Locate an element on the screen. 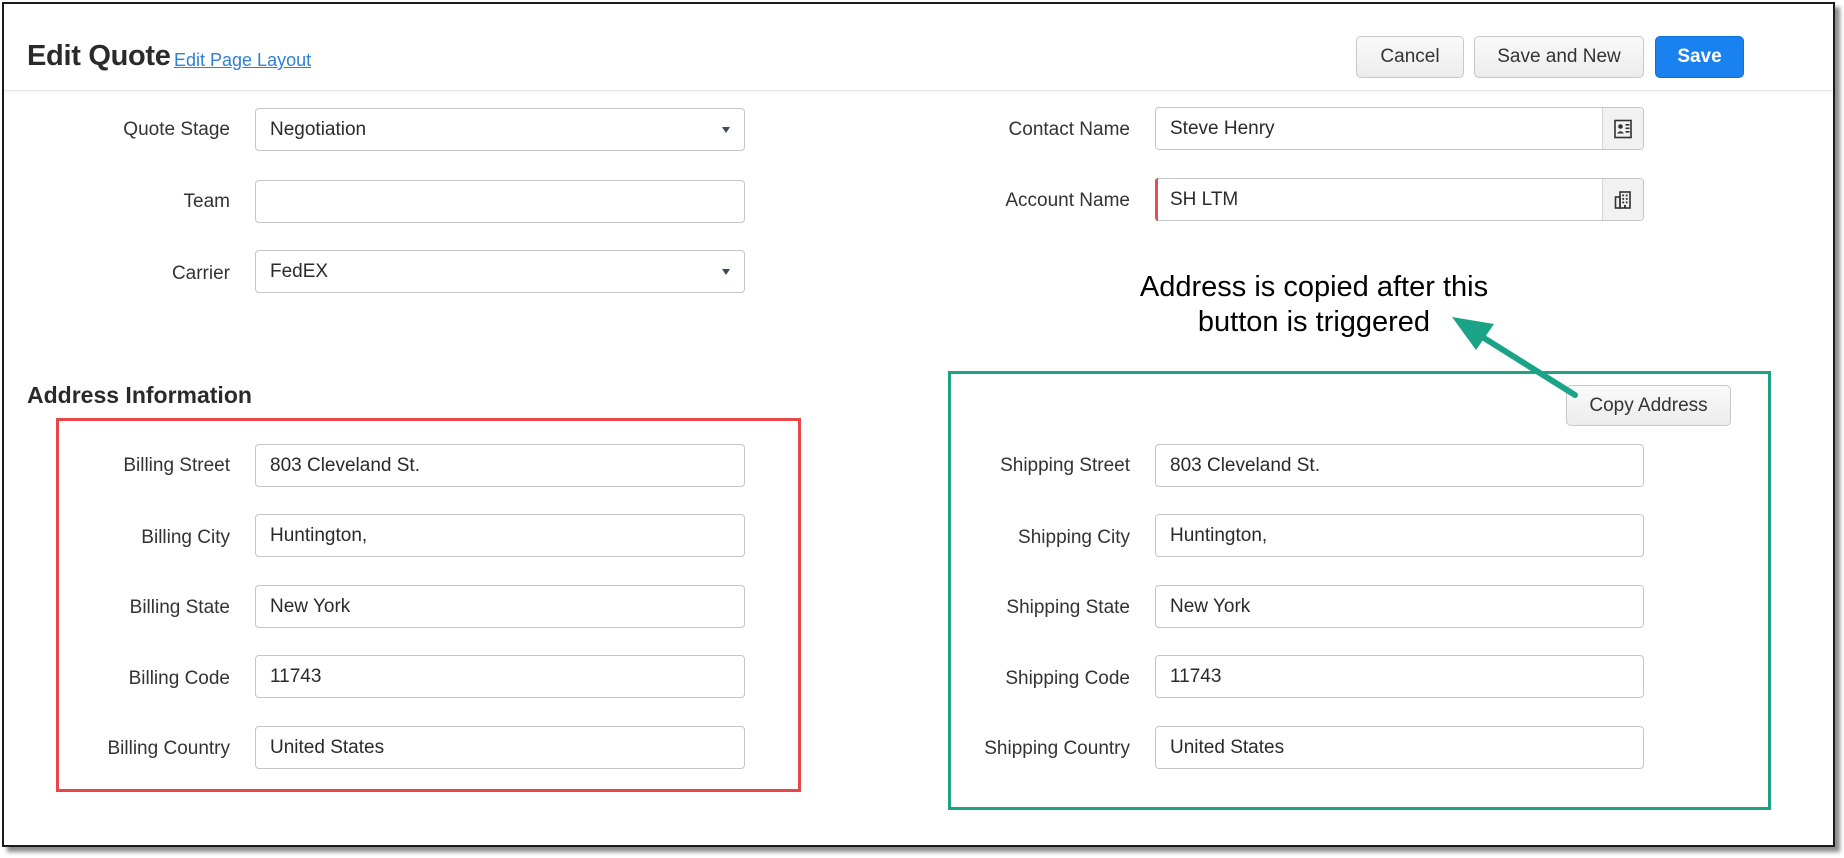 The width and height of the screenshot is (1844, 858). annotation-arrow is located at coordinates (1515, 357).